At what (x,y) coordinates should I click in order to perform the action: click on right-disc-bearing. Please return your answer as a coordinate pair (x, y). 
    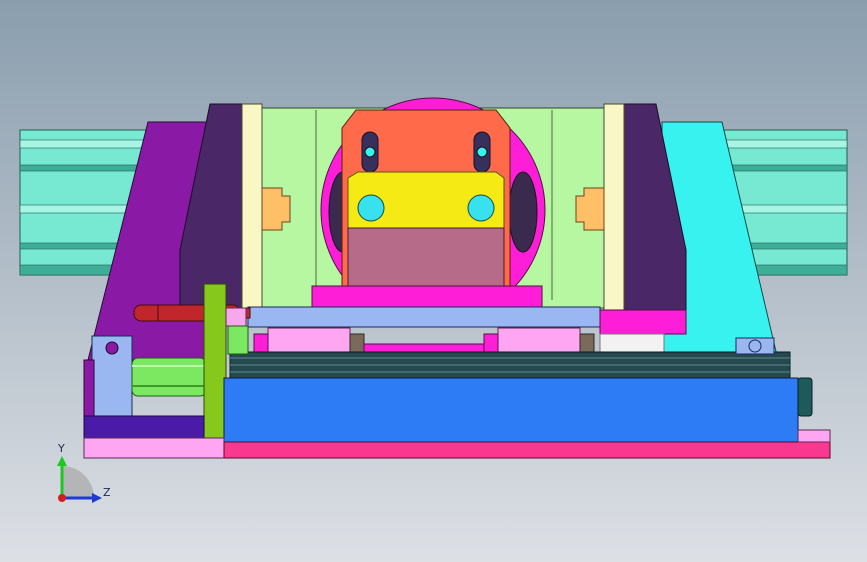
    Looking at the image, I should click on (523, 212).